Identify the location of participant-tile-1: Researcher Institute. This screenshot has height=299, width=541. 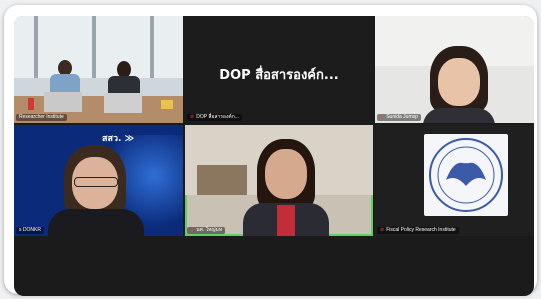
(98, 69).